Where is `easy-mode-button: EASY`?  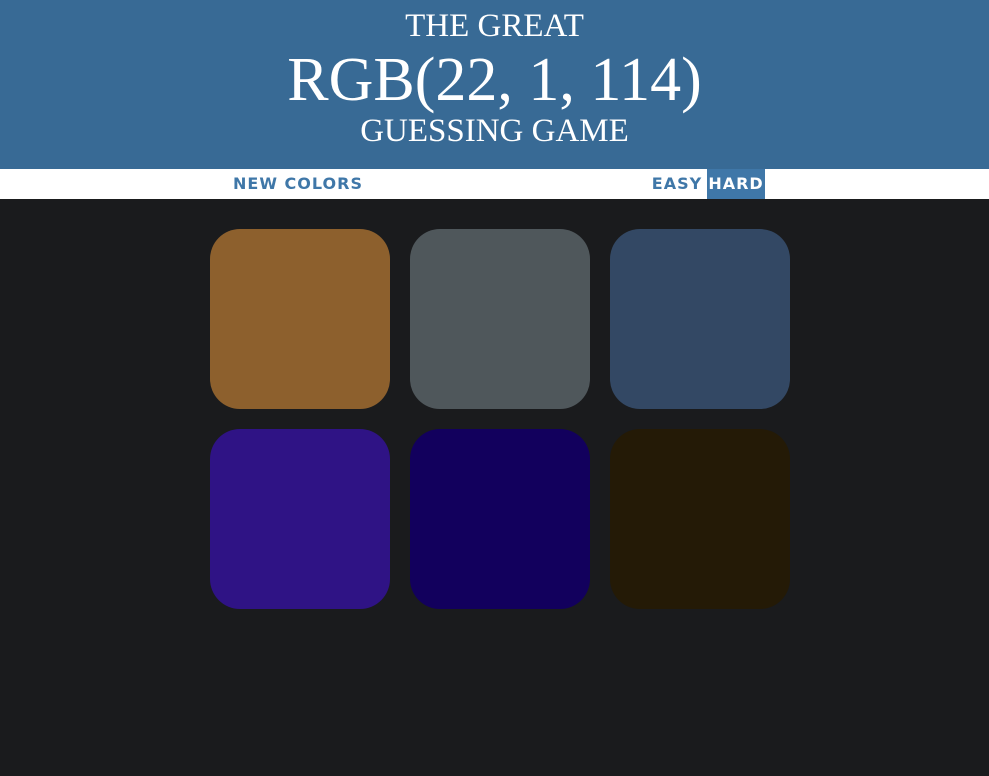
easy-mode-button: EASY is located at coordinates (677, 184).